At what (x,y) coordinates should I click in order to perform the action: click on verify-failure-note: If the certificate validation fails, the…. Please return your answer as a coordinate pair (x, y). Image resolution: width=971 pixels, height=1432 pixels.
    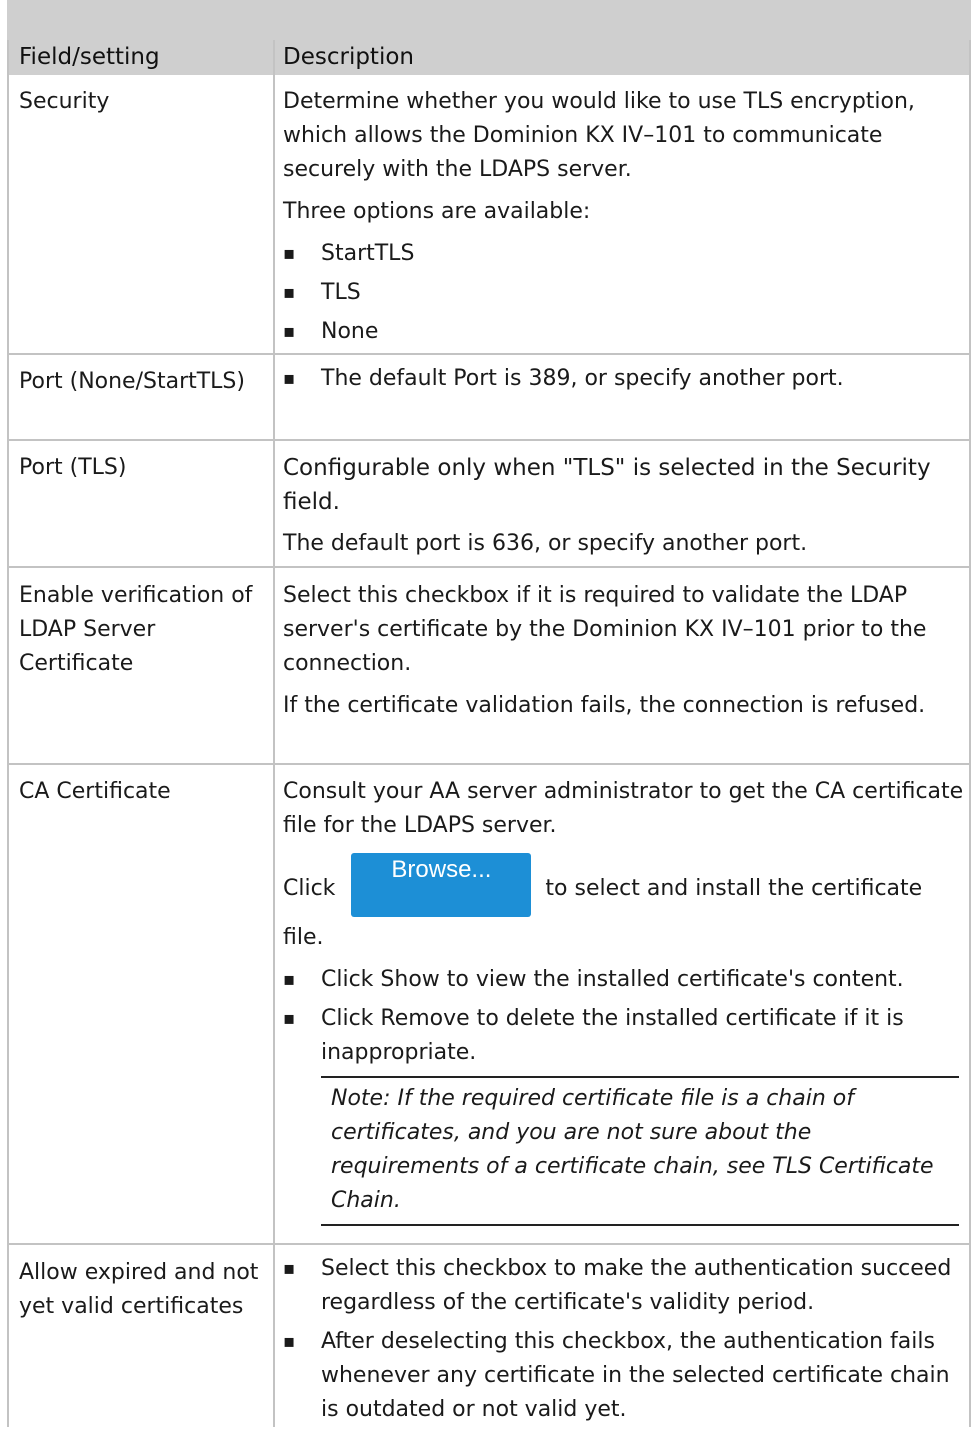
    Looking at the image, I should click on (604, 705).